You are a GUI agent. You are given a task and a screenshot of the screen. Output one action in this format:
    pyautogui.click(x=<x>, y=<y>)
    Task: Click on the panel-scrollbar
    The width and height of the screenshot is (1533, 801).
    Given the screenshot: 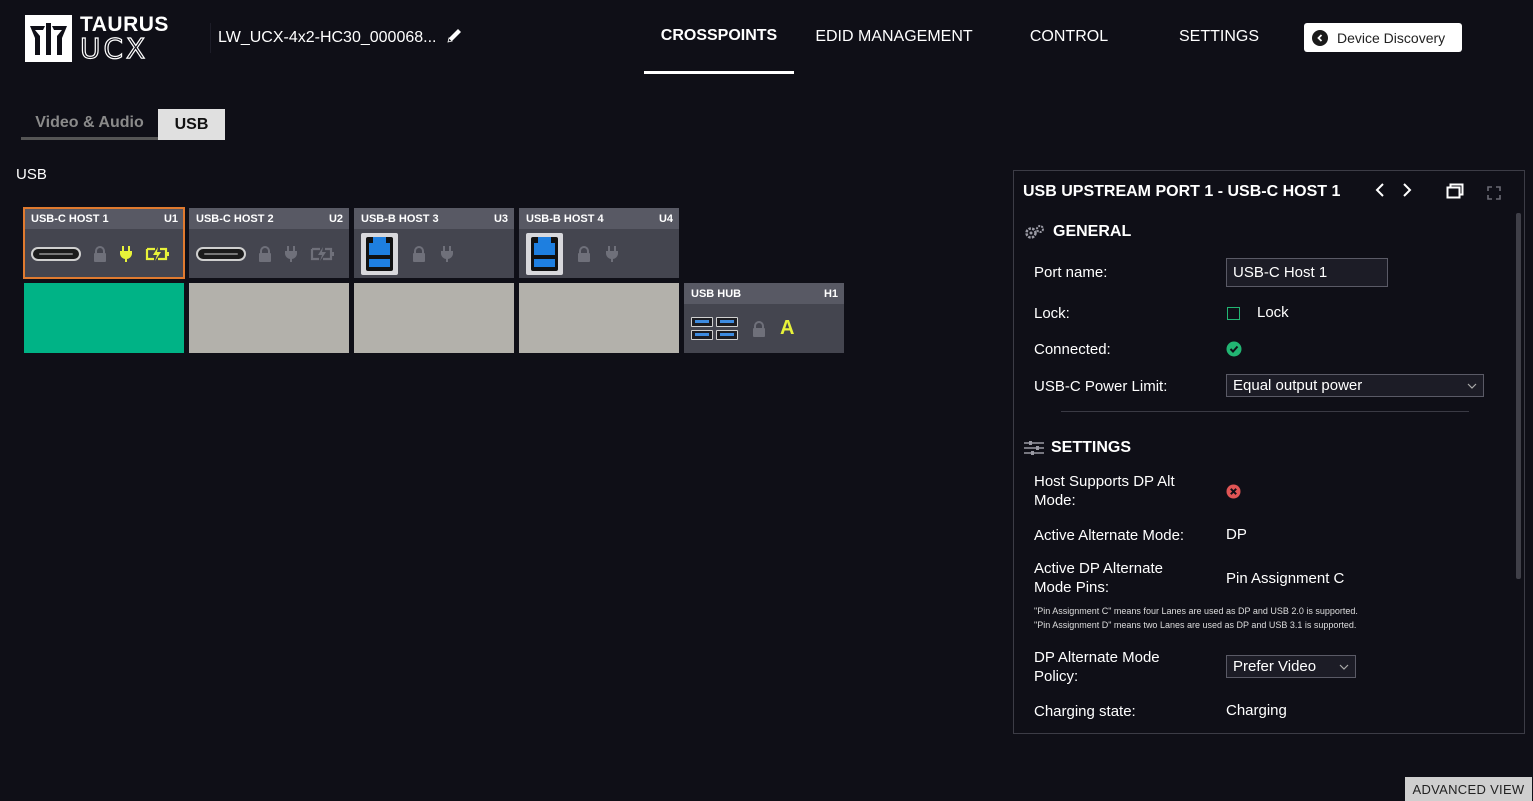 What is the action you would take?
    pyautogui.click(x=1518, y=396)
    